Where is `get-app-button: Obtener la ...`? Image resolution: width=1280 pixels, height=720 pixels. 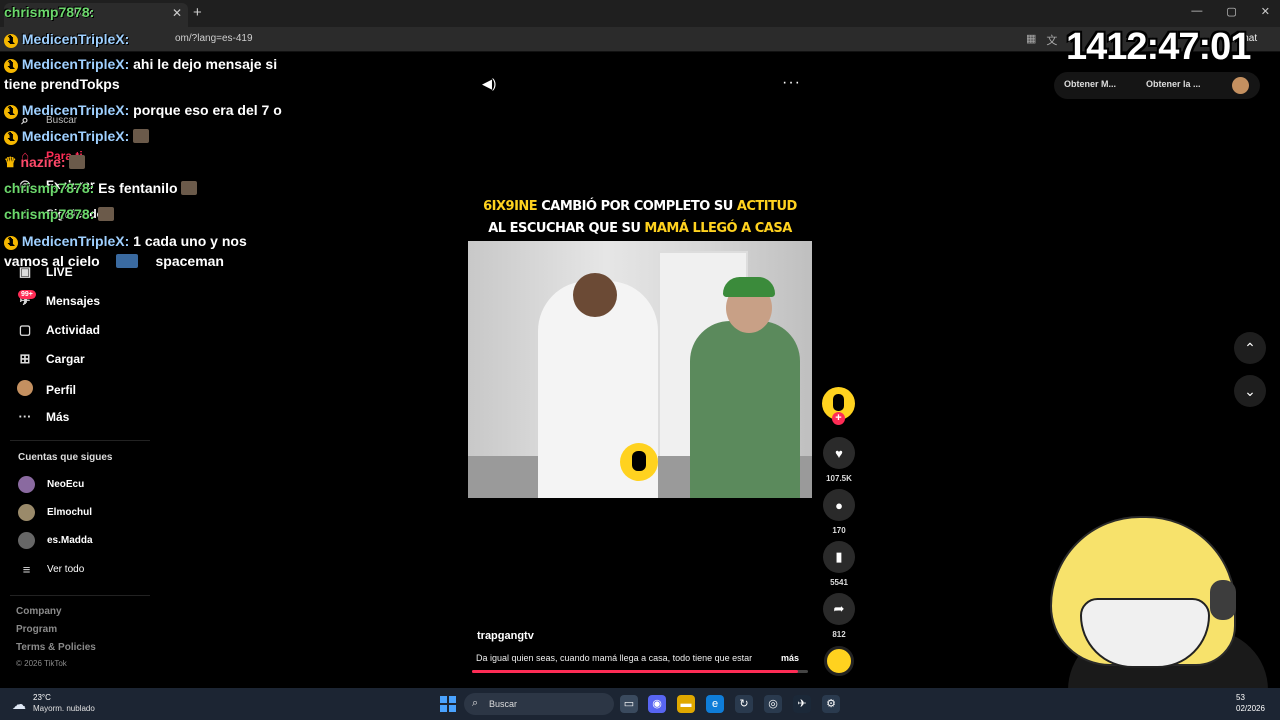 get-app-button: Obtener la ... is located at coordinates (1173, 84).